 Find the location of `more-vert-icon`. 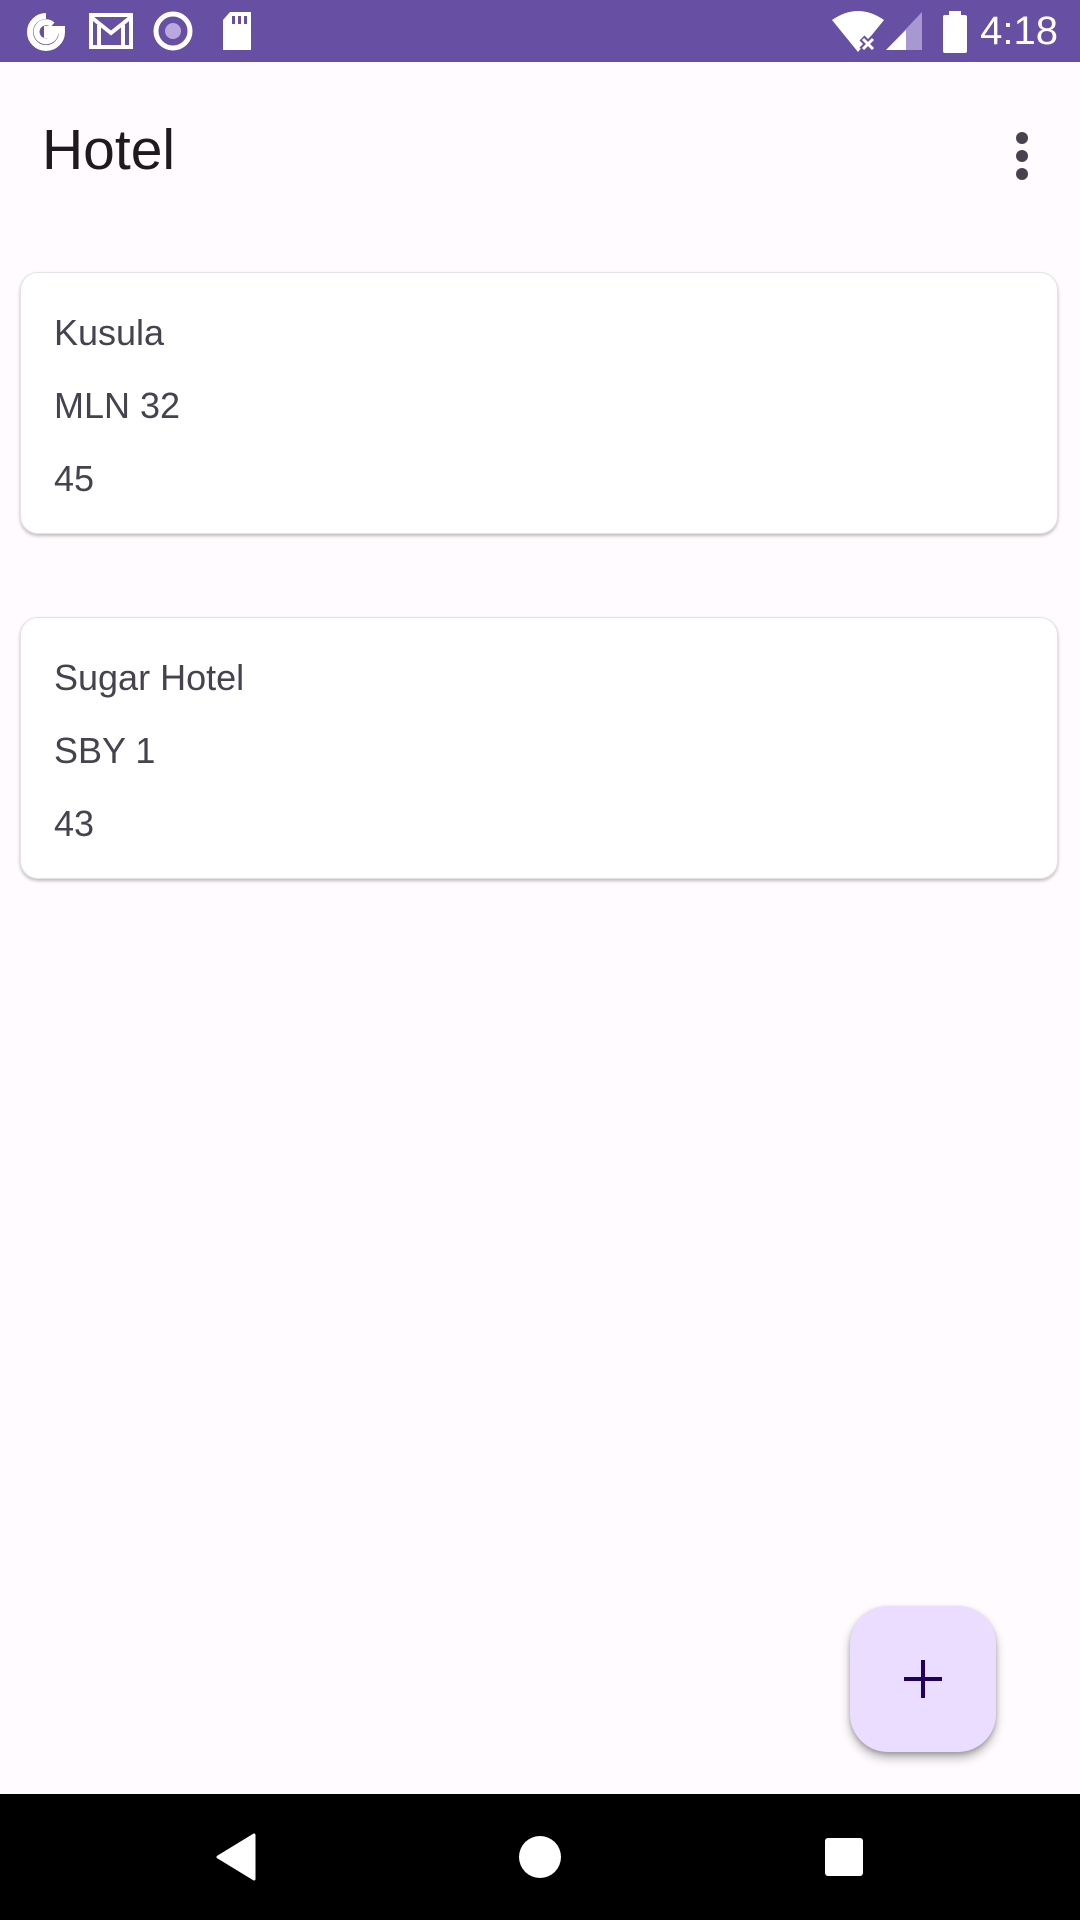

more-vert-icon is located at coordinates (1022, 156).